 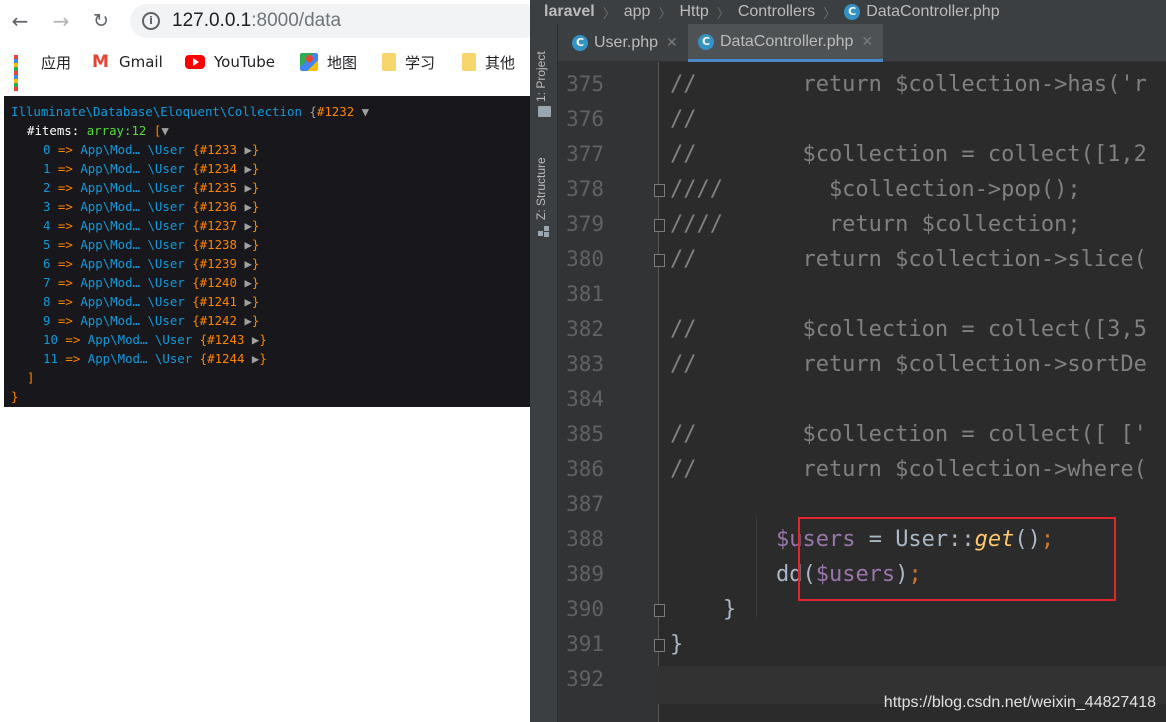 What do you see at coordinates (218, 320) in the screenshot?
I see `dump-entry-id: #1242` at bounding box center [218, 320].